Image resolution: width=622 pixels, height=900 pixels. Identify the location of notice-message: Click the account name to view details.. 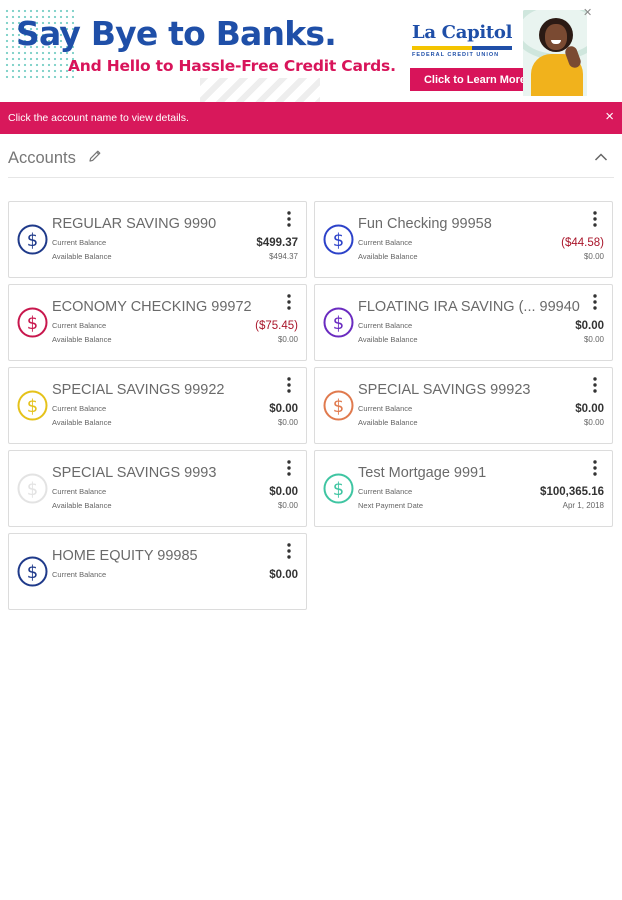
(98, 118).